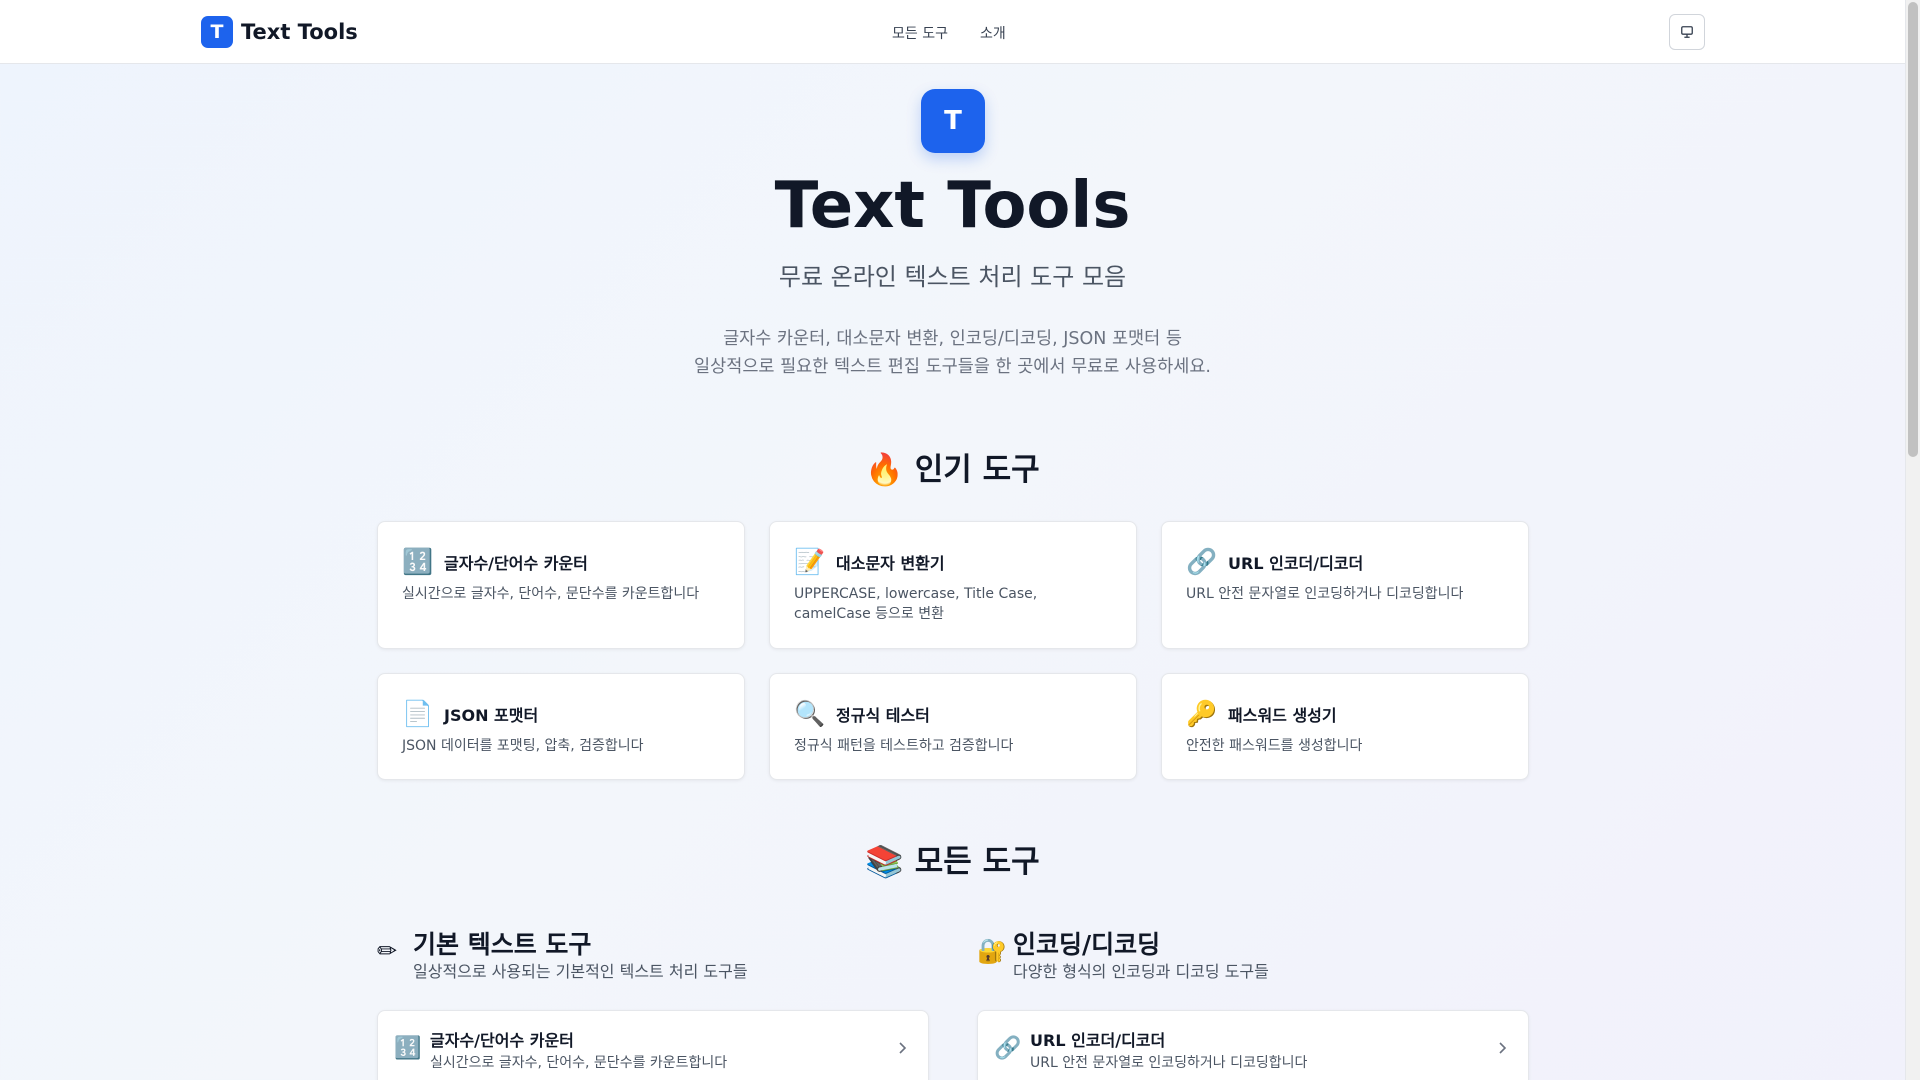  What do you see at coordinates (810, 713) in the screenshot?
I see `magnifier-icon: 🔍` at bounding box center [810, 713].